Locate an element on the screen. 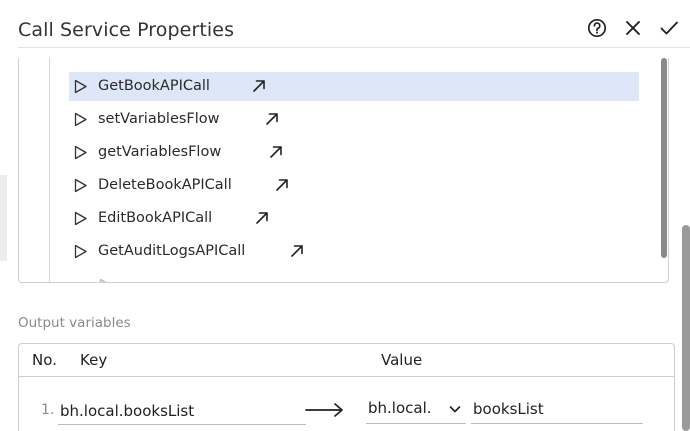  tree-indent-guide is located at coordinates (49, 170).